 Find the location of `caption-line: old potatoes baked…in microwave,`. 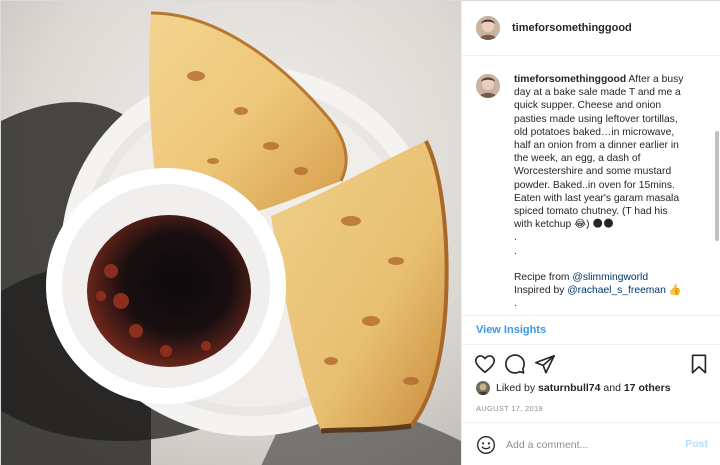

caption-line: old potatoes baked…in microwave, is located at coordinates (594, 132).